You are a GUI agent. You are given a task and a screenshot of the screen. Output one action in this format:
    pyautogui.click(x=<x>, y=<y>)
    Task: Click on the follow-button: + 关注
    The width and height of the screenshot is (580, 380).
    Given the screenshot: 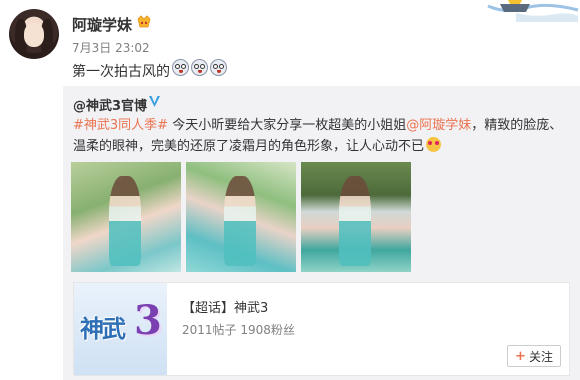 What is the action you would take?
    pyautogui.click(x=534, y=356)
    